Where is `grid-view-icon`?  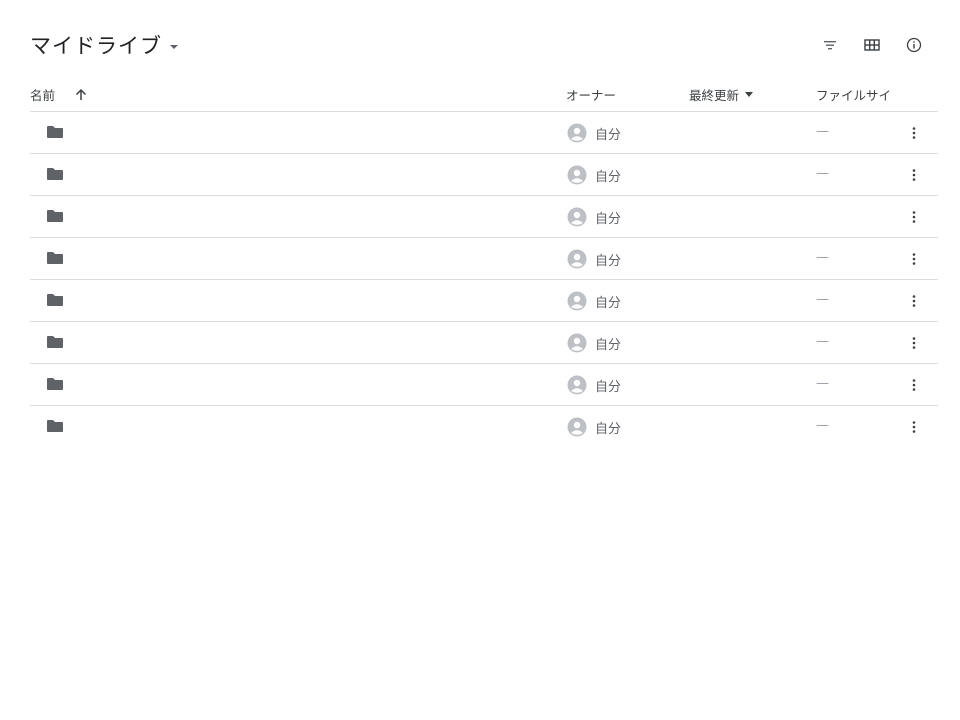
grid-view-icon is located at coordinates (872, 45).